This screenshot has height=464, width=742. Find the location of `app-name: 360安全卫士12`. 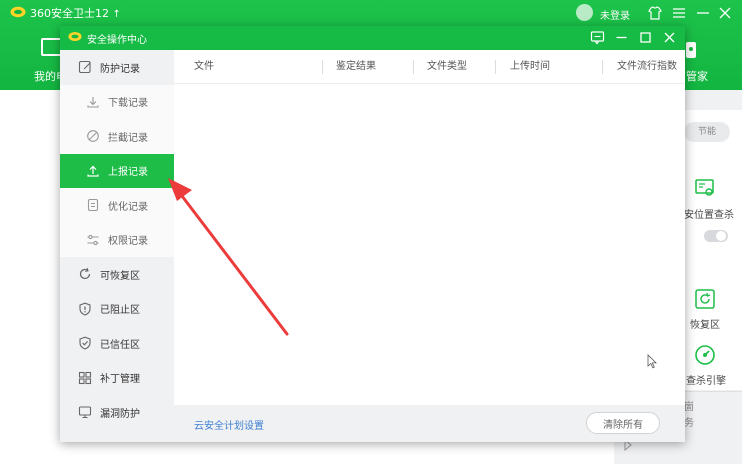

app-name: 360安全卫士12 is located at coordinates (69, 13).